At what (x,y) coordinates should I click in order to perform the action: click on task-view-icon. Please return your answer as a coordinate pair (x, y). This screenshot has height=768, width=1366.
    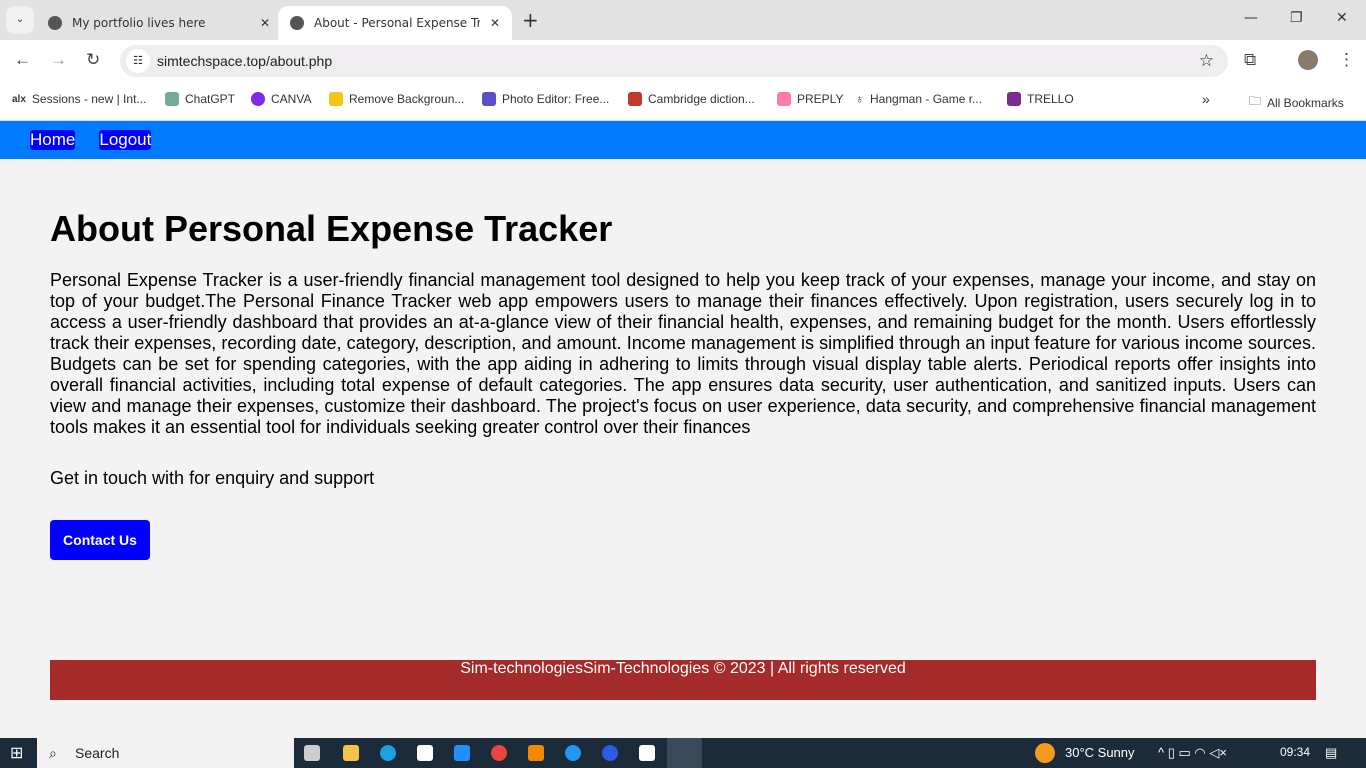
    Looking at the image, I should click on (312, 753).